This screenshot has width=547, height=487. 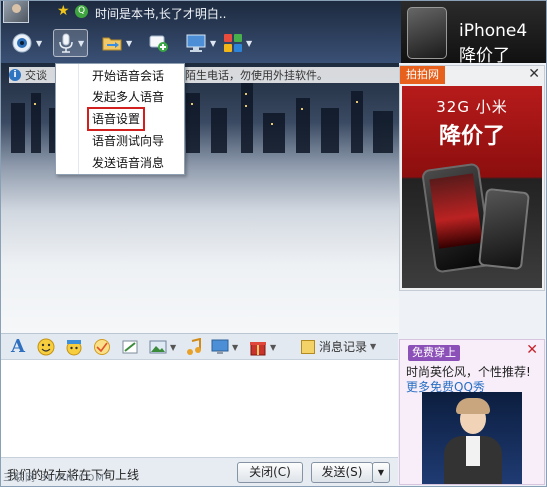 What do you see at coordinates (471, 136) in the screenshot?
I see `ad-headline2: 降价了` at bounding box center [471, 136].